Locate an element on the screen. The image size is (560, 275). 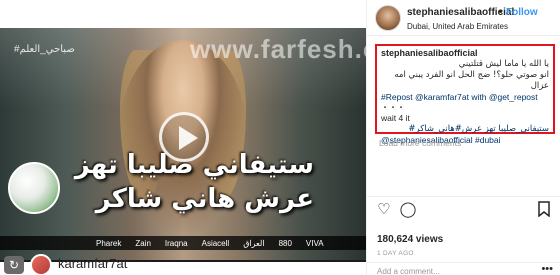
ticker-item: Pharek is located at coordinates (109, 243).